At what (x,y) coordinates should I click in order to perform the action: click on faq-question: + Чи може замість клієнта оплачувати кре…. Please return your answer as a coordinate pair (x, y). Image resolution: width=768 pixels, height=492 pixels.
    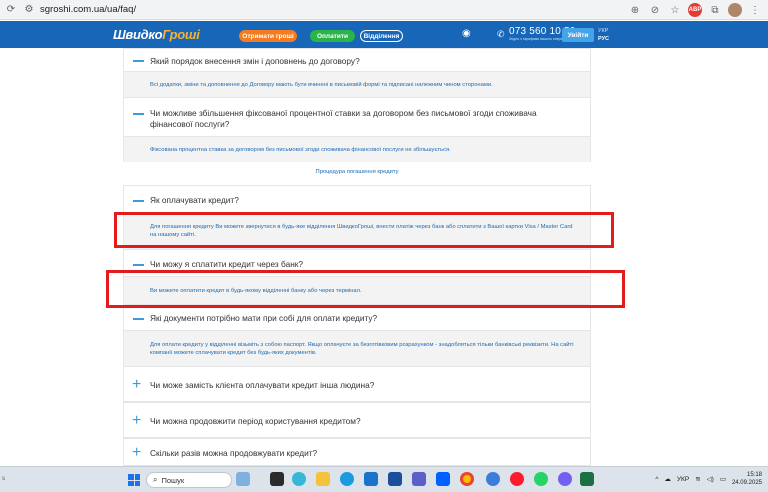
    Looking at the image, I should click on (357, 384).